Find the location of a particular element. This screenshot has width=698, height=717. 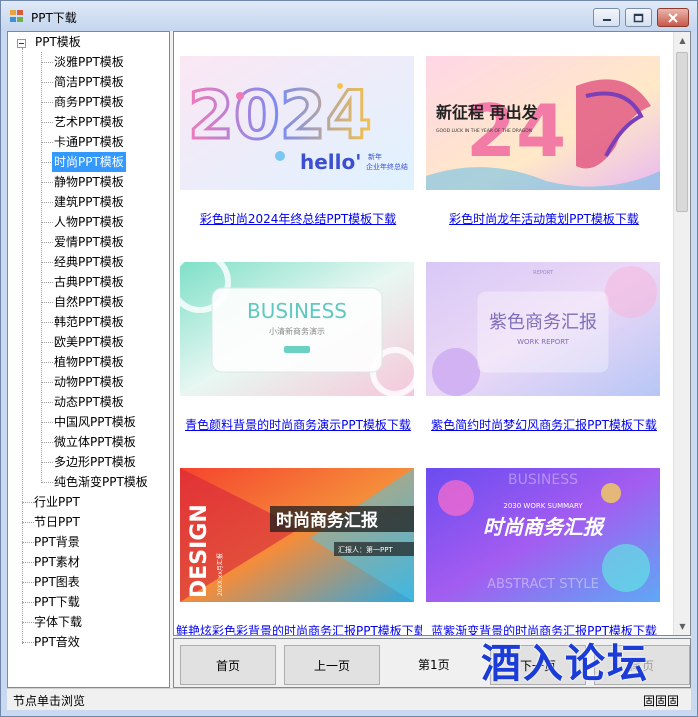

tree-node-label: PPT图表 is located at coordinates (57, 582).